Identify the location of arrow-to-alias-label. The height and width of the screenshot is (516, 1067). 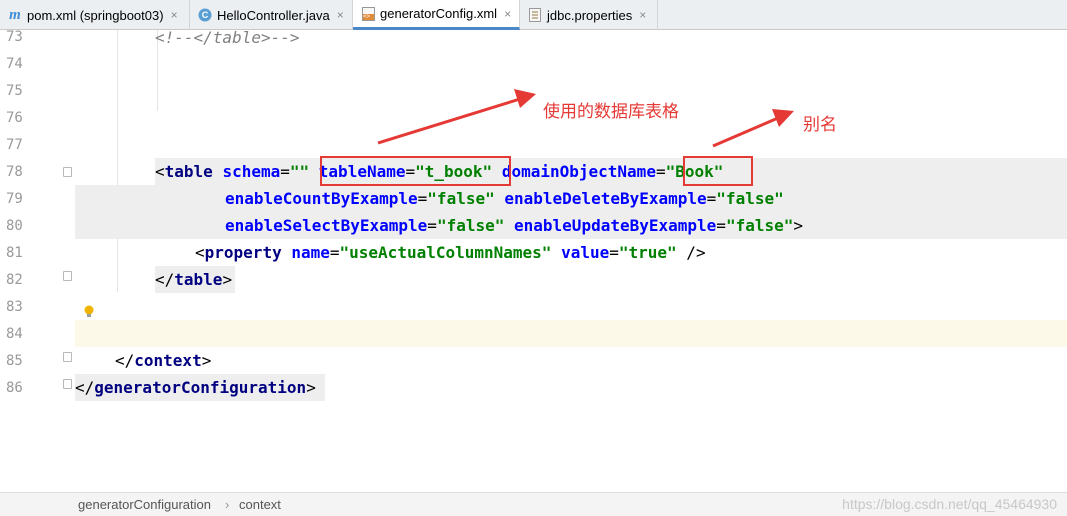
(745, 132).